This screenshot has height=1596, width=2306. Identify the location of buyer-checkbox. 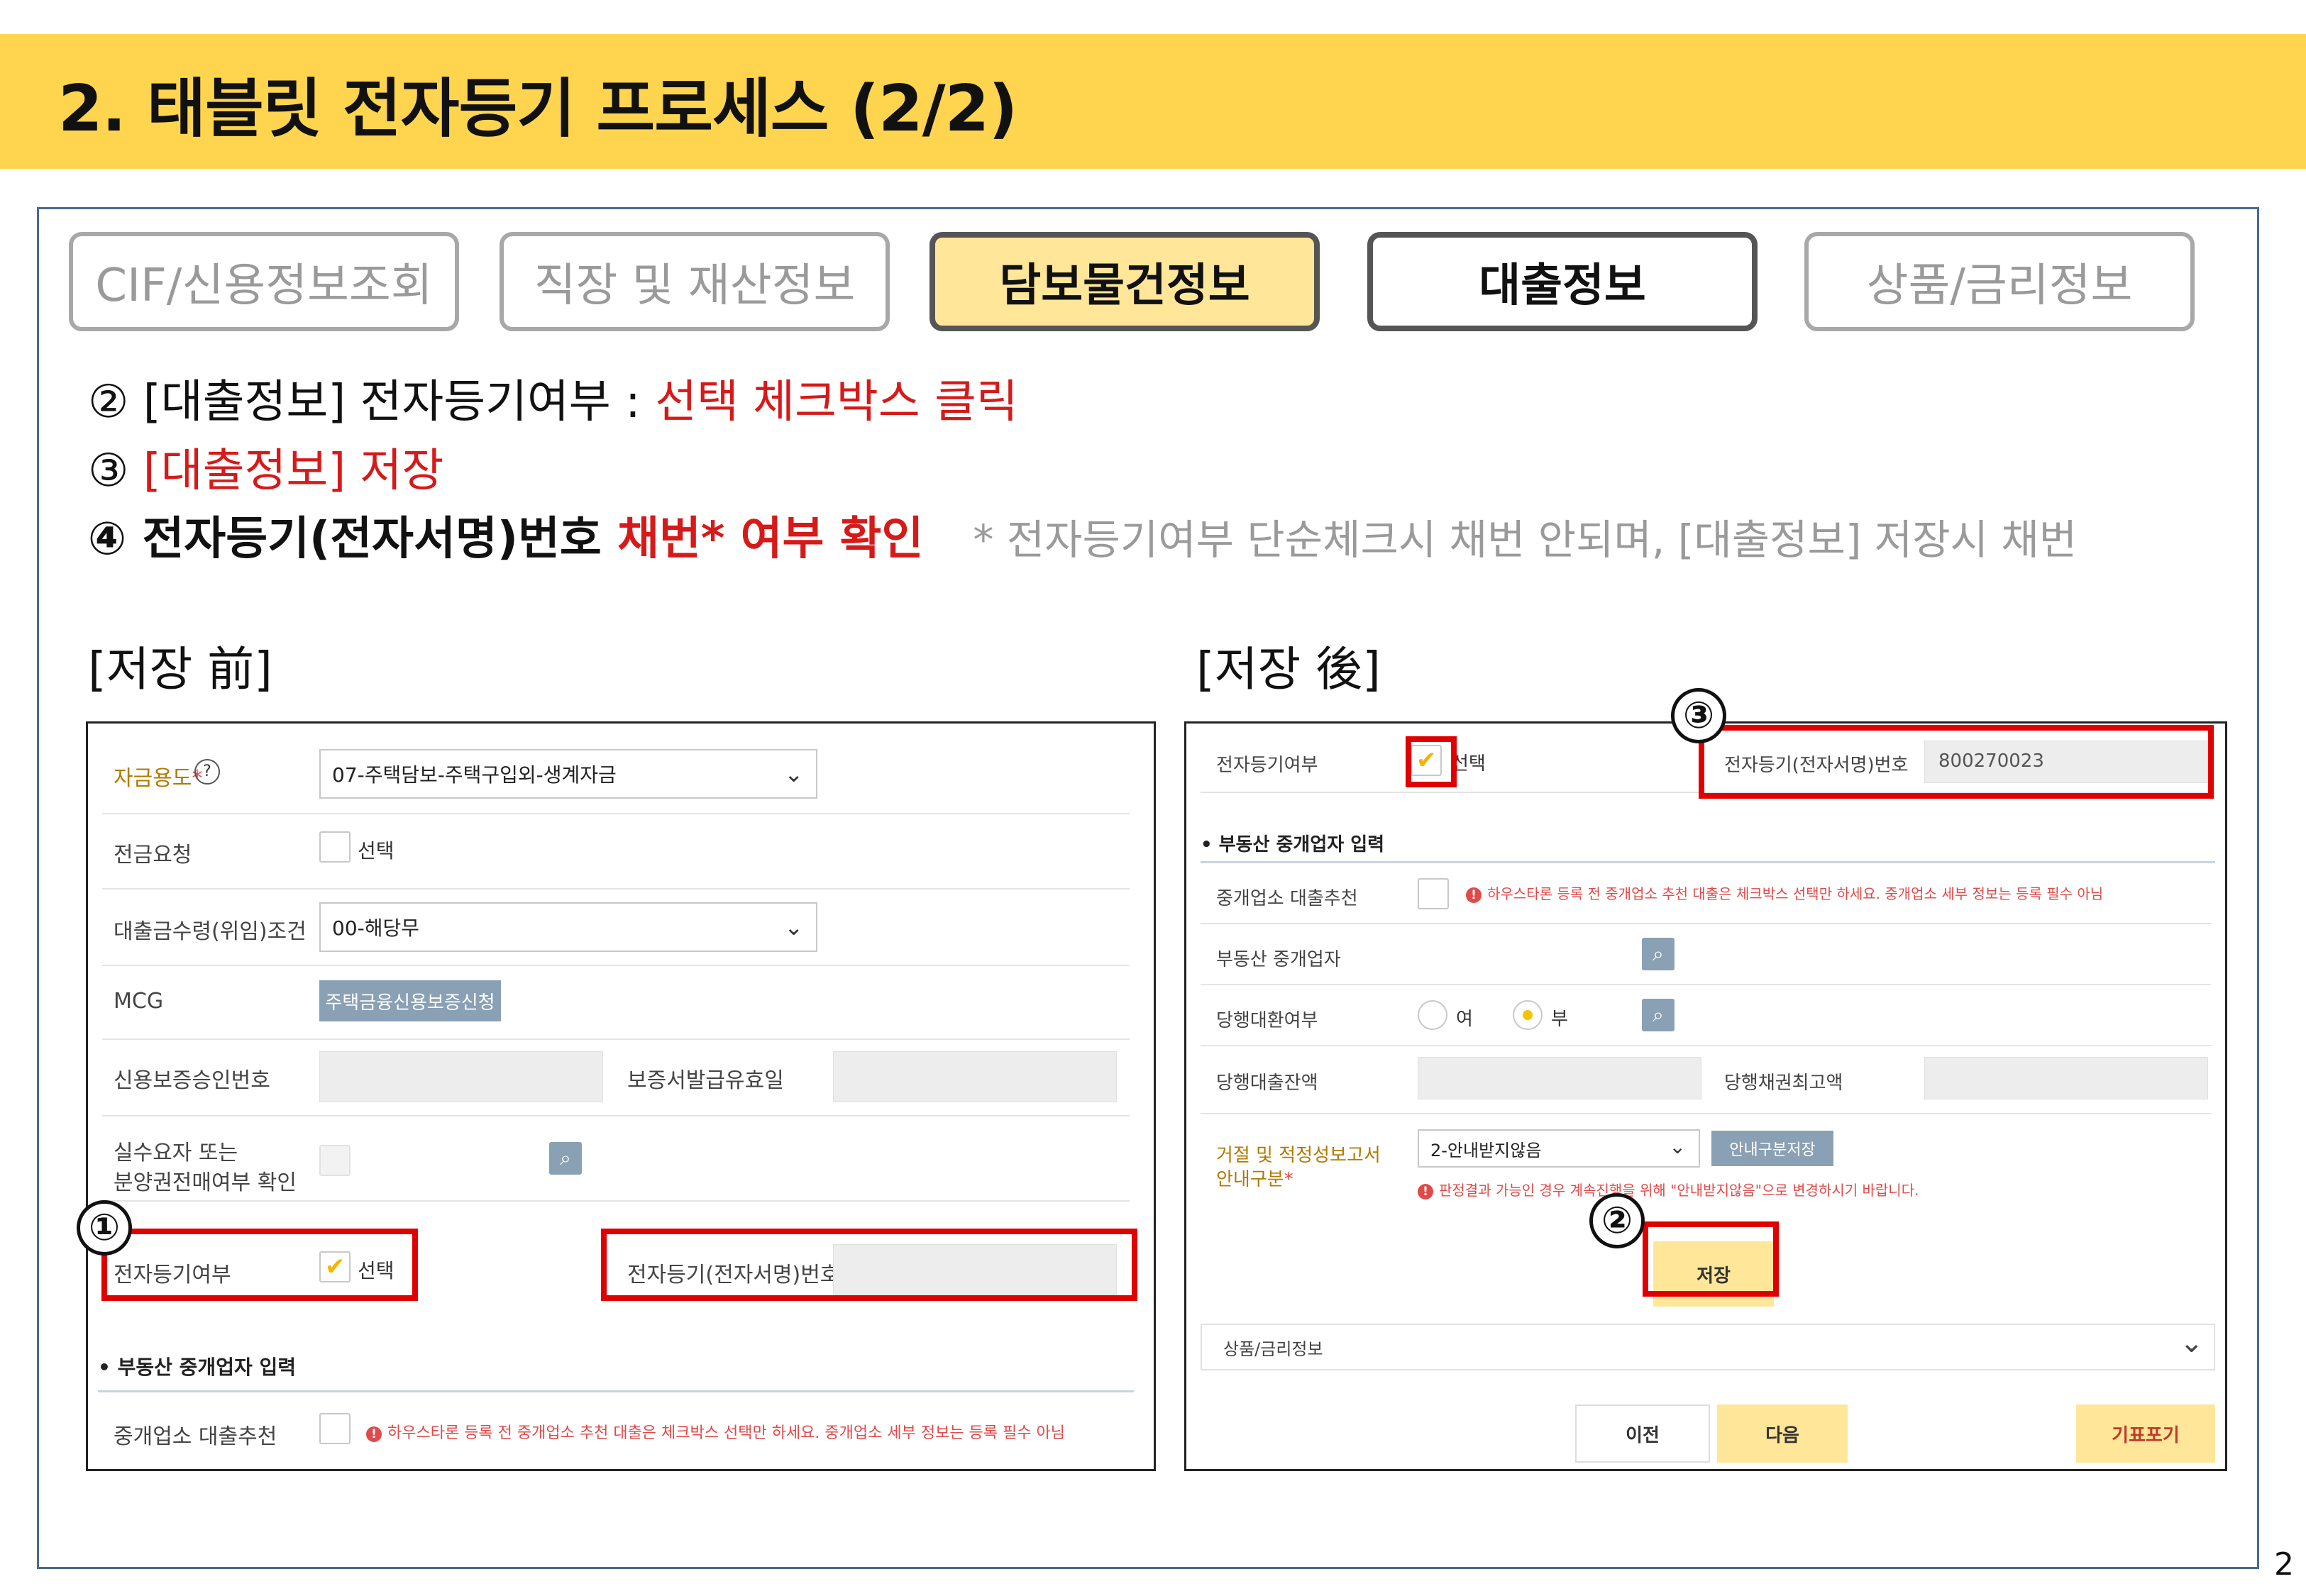
(335, 1160).